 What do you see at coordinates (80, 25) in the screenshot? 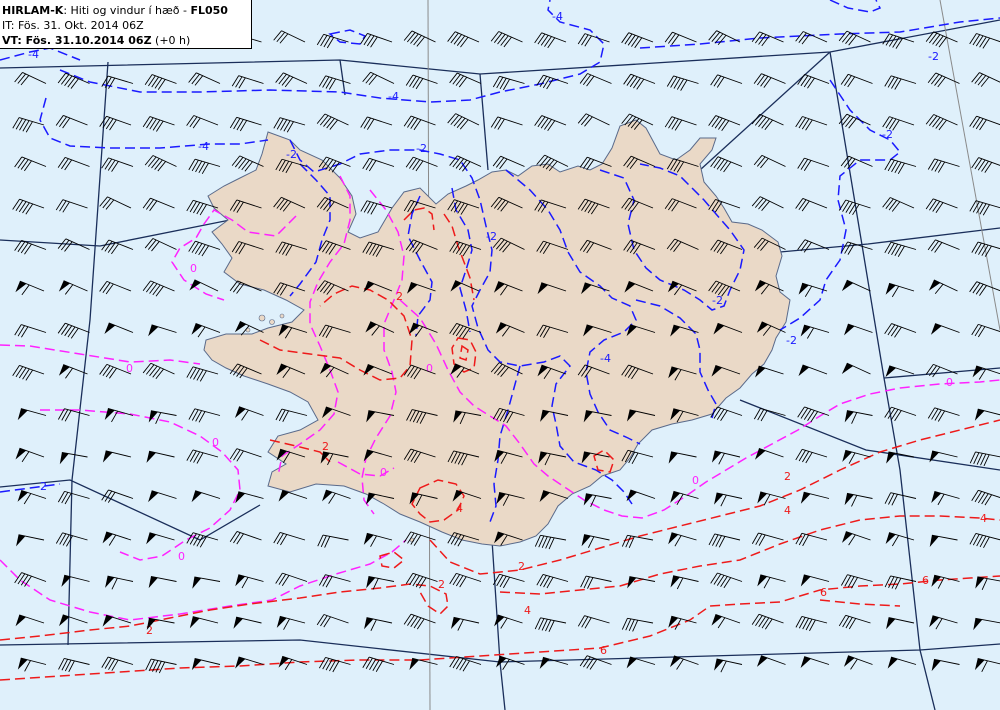
I see `issue-time-value: Fös. 31. Okt. 2014 06Z` at bounding box center [80, 25].